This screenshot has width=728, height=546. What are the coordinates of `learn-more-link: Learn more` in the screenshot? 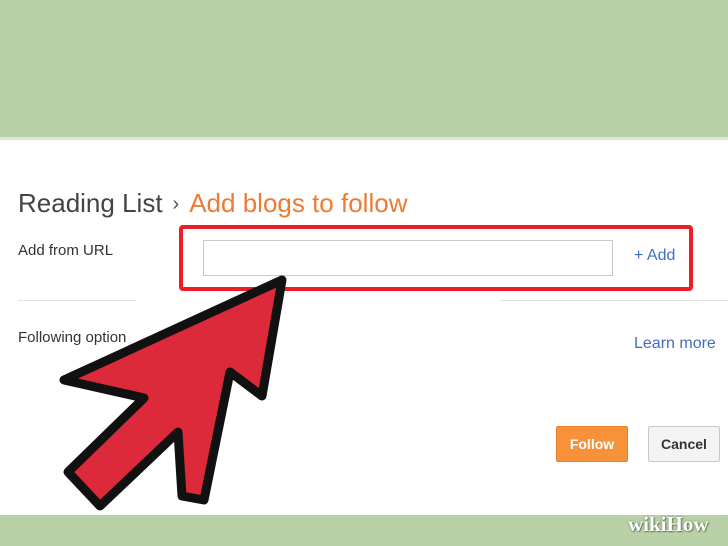 It's located at (675, 344).